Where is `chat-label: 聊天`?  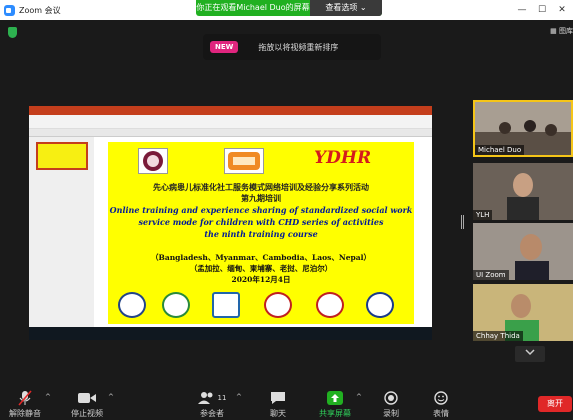 chat-label: 聊天 is located at coordinates (278, 413).